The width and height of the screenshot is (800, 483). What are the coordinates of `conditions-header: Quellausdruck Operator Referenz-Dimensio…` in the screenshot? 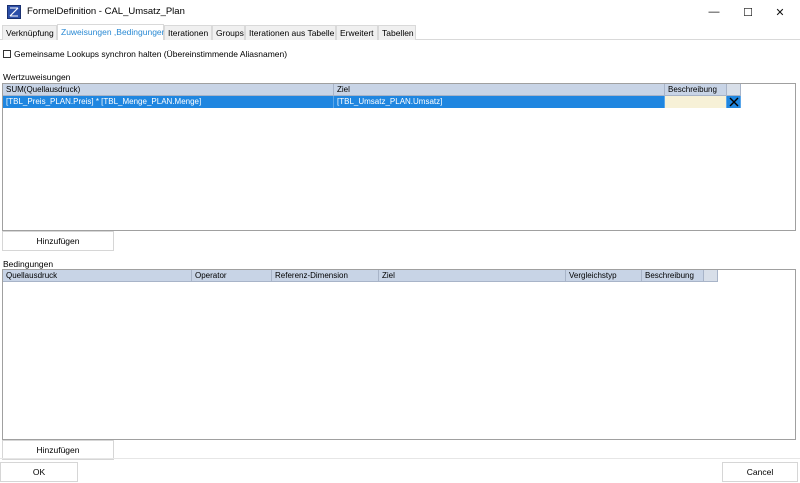 It's located at (360, 276).